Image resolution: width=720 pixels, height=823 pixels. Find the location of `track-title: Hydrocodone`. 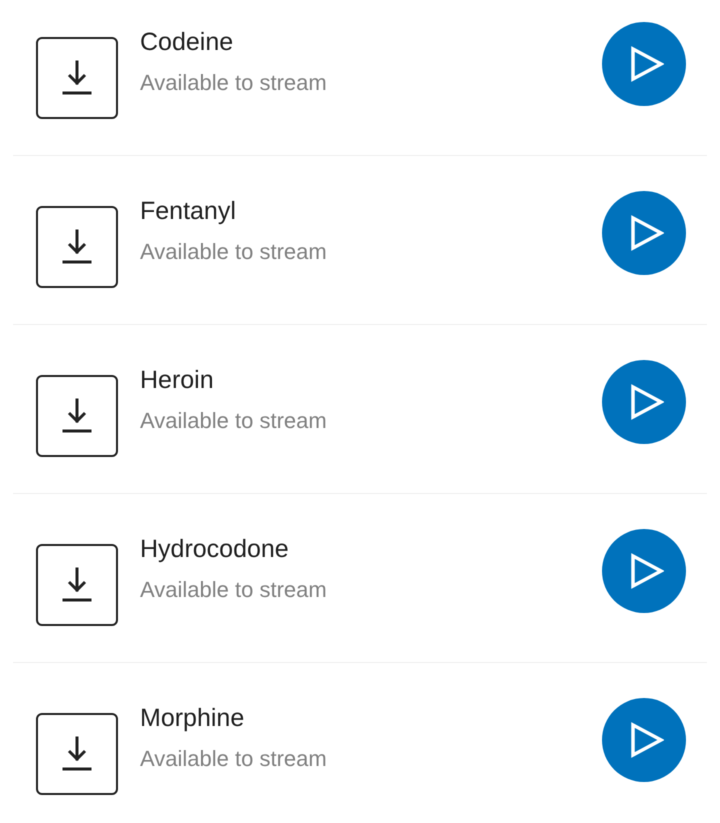

track-title: Hydrocodone is located at coordinates (215, 549).